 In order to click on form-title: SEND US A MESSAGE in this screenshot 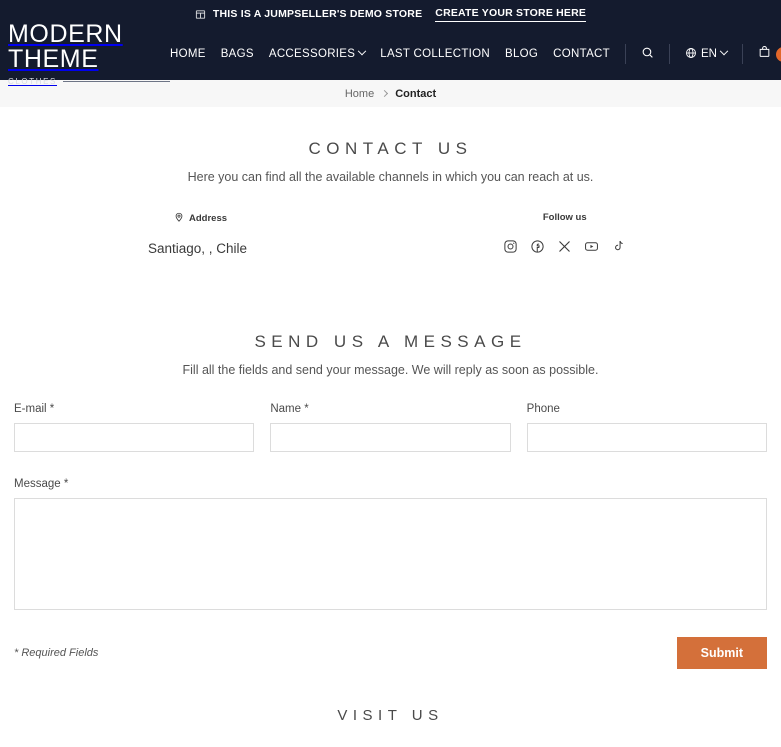, I will do `click(390, 341)`.